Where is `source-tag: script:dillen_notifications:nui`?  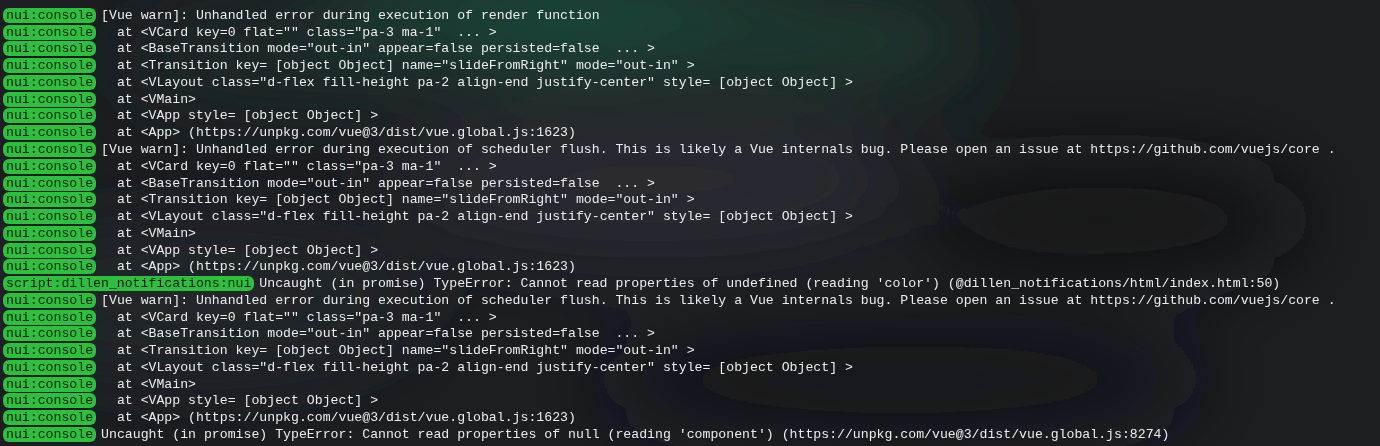 source-tag: script:dillen_notifications:nui is located at coordinates (129, 284).